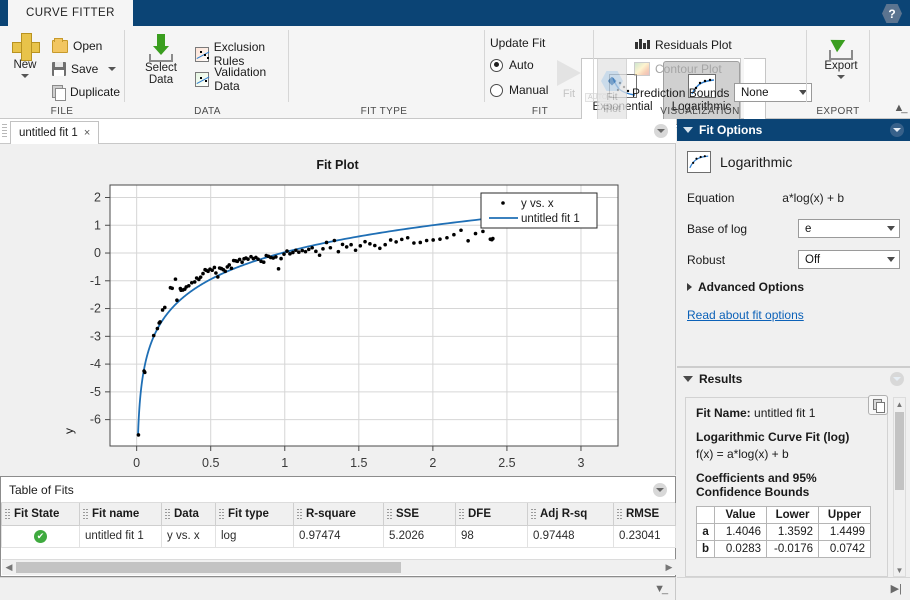 The height and width of the screenshot is (600, 910). What do you see at coordinates (849, 228) in the screenshot?
I see `base-of-log-select: e` at bounding box center [849, 228].